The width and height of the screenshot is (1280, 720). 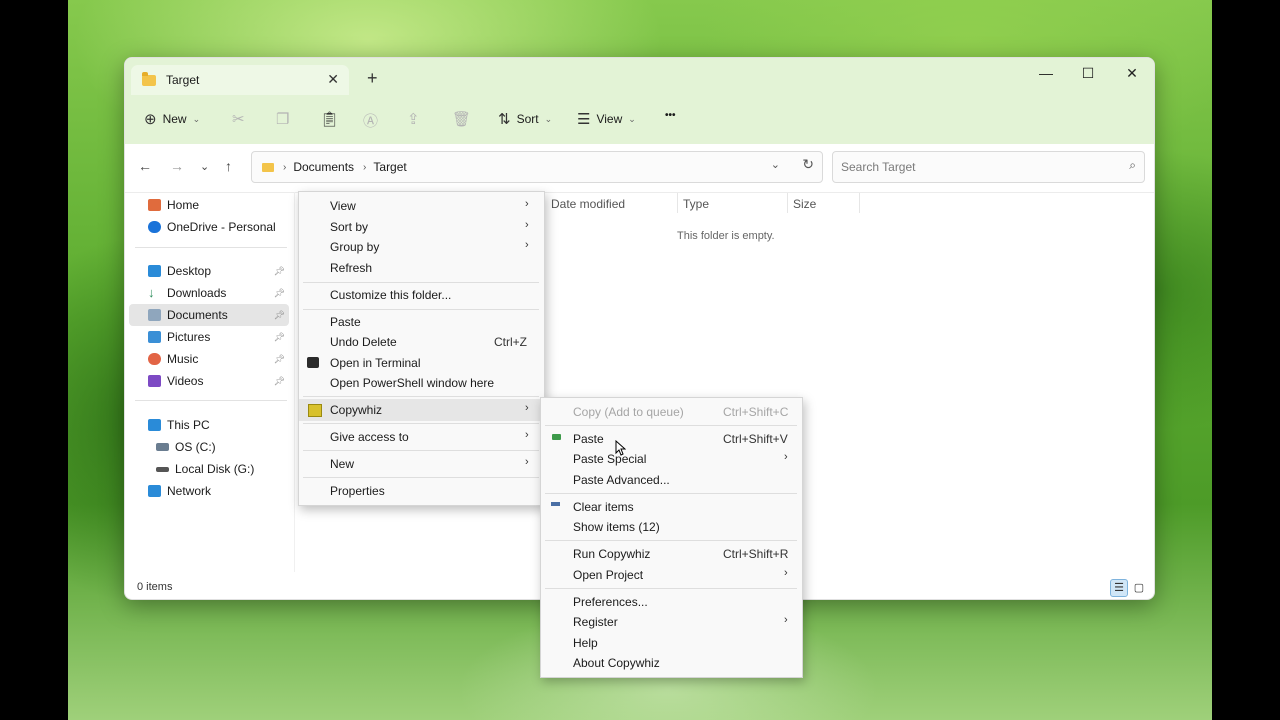 I want to click on menu-label: Copy (Add to queue), so click(x=628, y=412).